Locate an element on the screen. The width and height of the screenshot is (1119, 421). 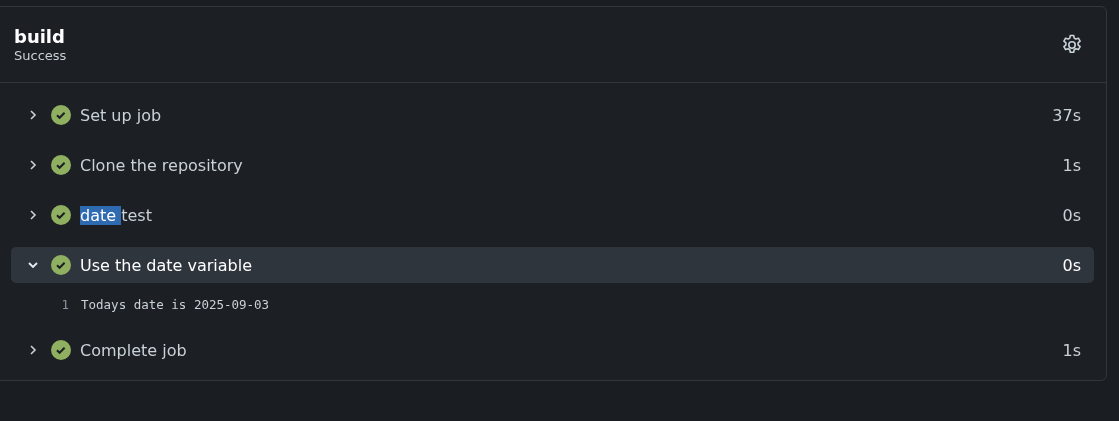
step-row: date test 0s is located at coordinates (552, 215).